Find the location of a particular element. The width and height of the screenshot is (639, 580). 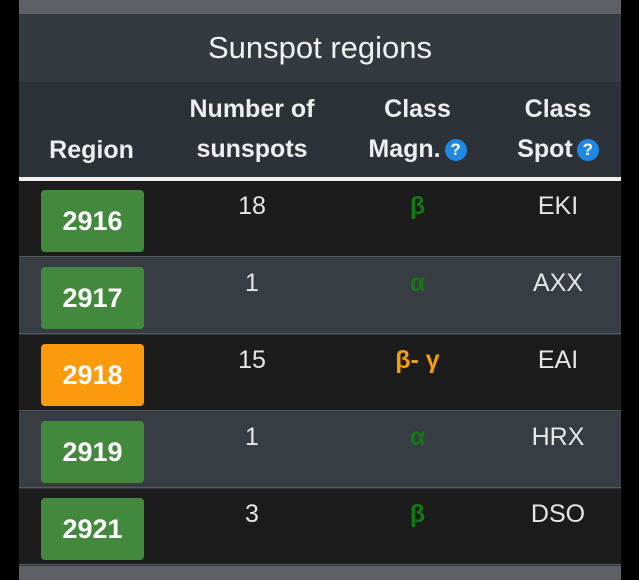

header-region: Region is located at coordinates (91, 150).